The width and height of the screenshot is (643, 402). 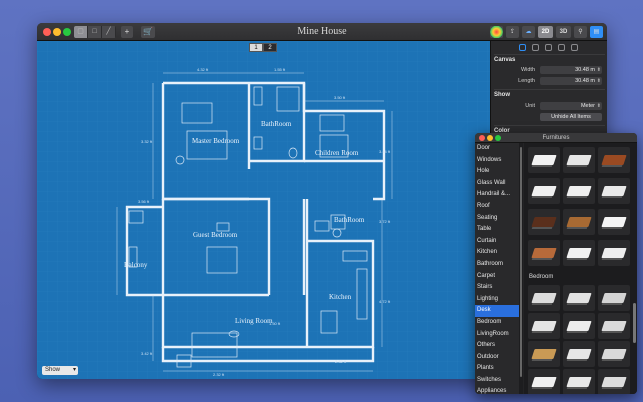 I want to click on category-item: Others, so click(x=497, y=346).